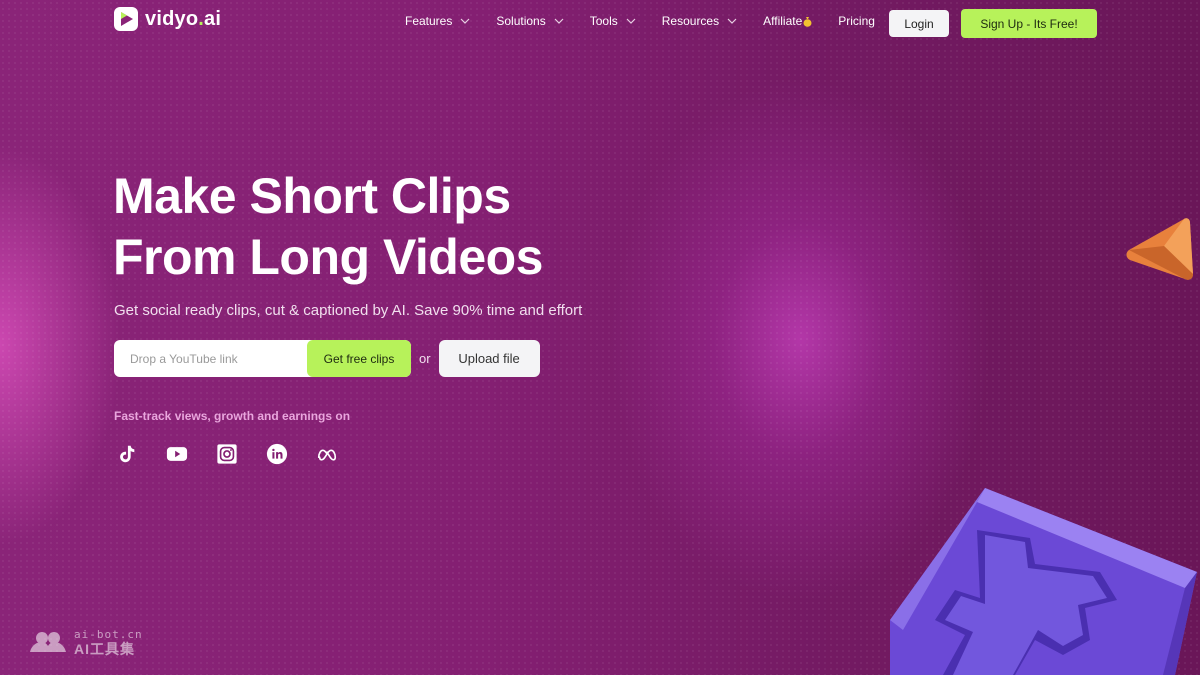 This screenshot has height=675, width=1200. Describe the element at coordinates (104, 649) in the screenshot. I see `watermark-brand: AI工具集` at that location.